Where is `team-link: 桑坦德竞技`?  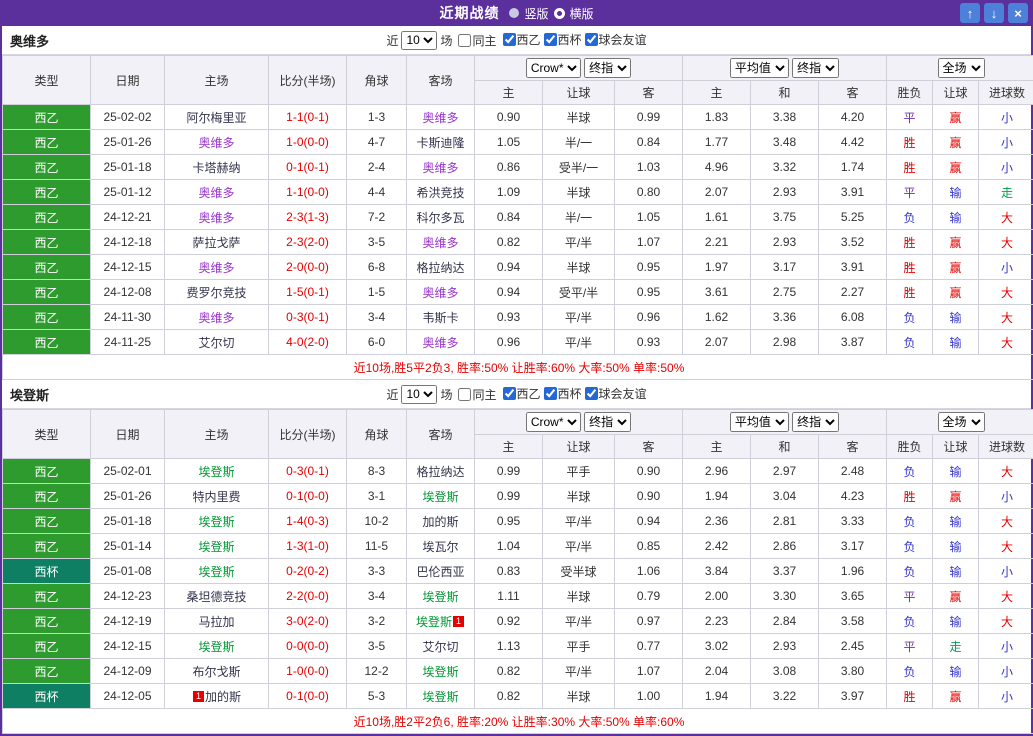 team-link: 桑坦德竞技 is located at coordinates (216, 597).